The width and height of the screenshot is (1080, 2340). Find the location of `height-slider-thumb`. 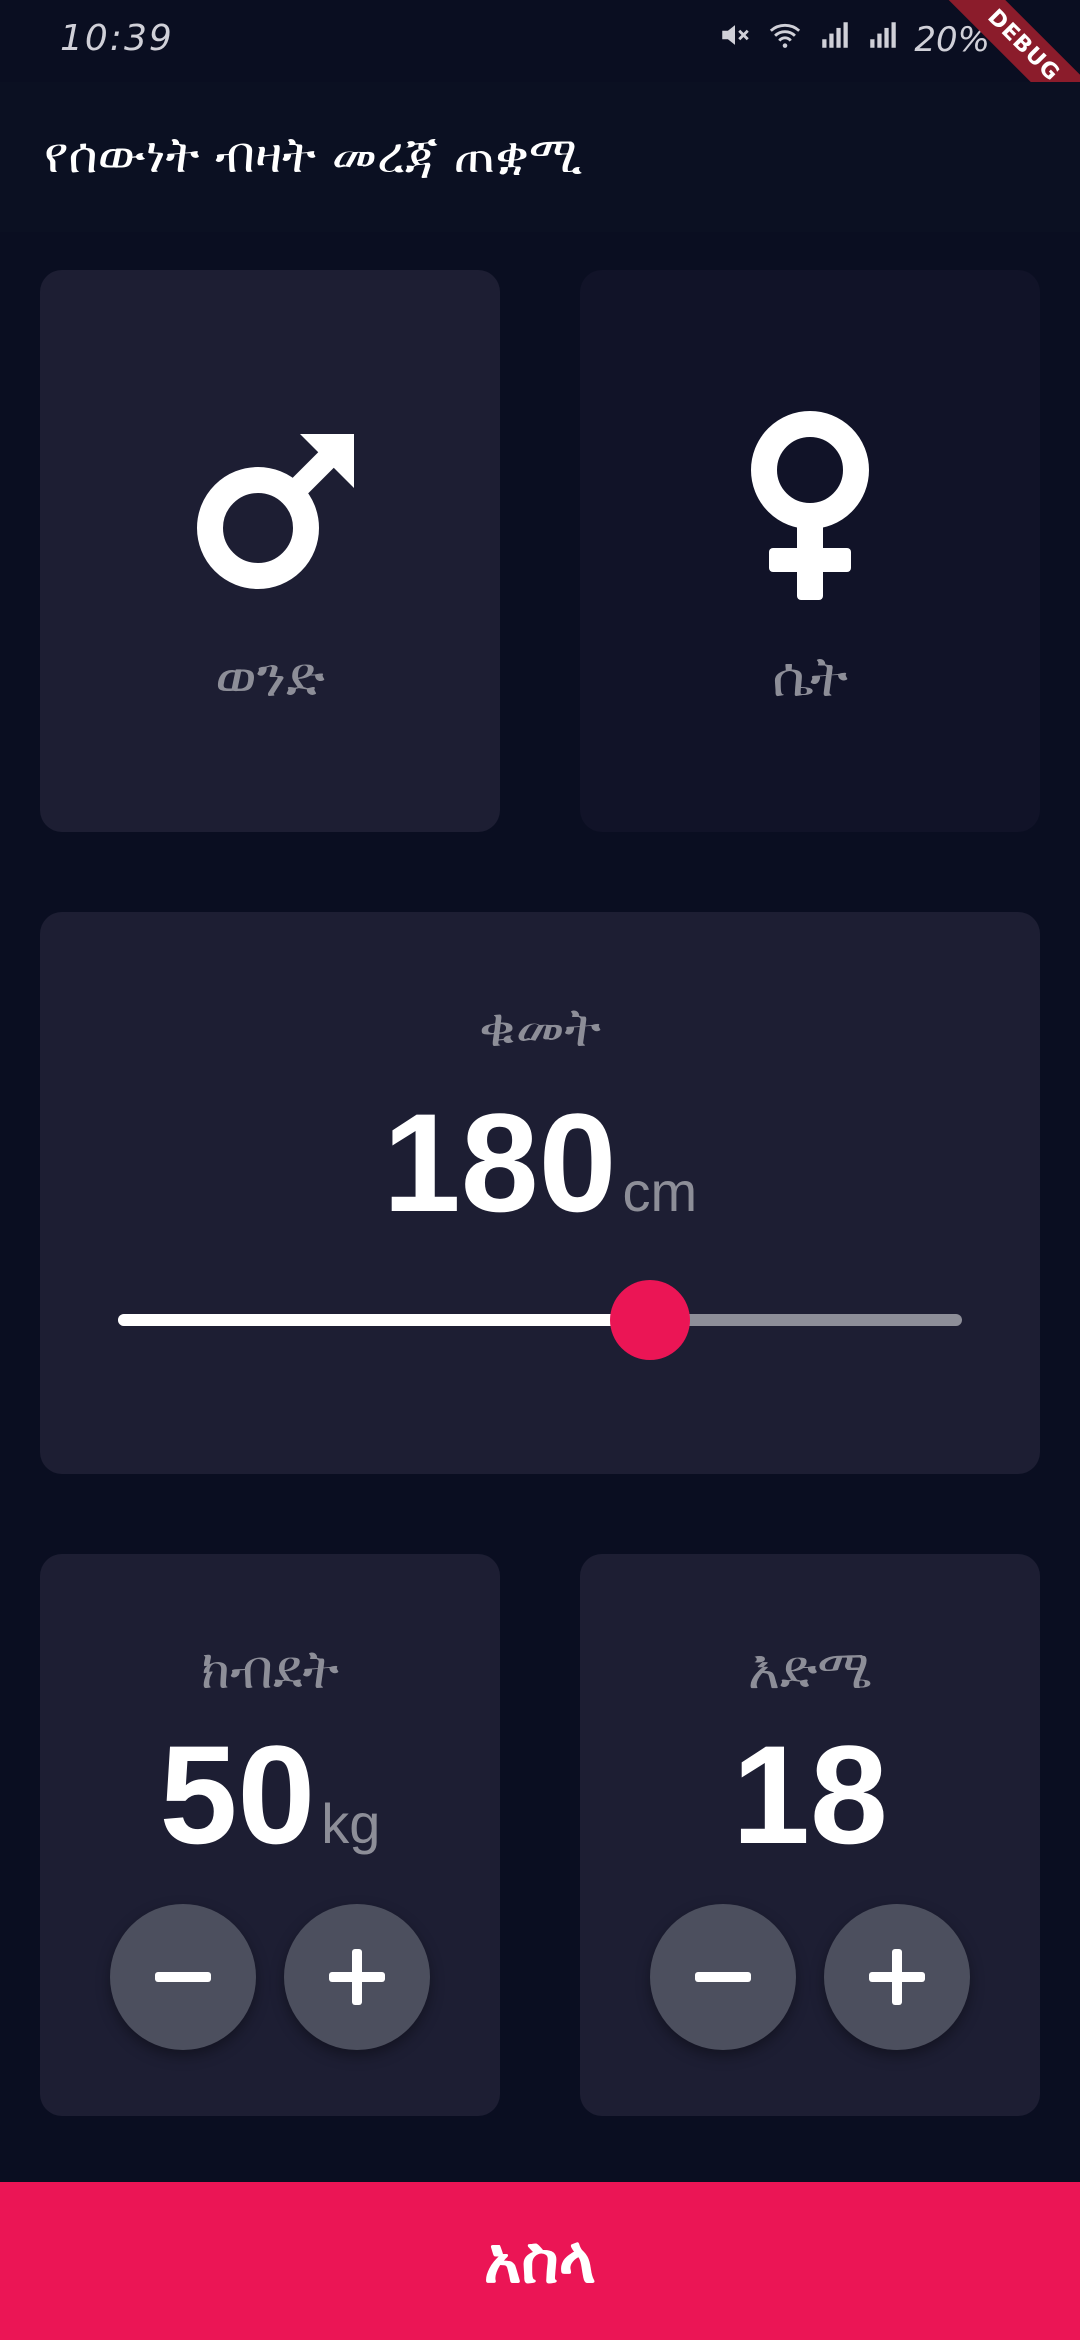

height-slider-thumb is located at coordinates (649, 1320).